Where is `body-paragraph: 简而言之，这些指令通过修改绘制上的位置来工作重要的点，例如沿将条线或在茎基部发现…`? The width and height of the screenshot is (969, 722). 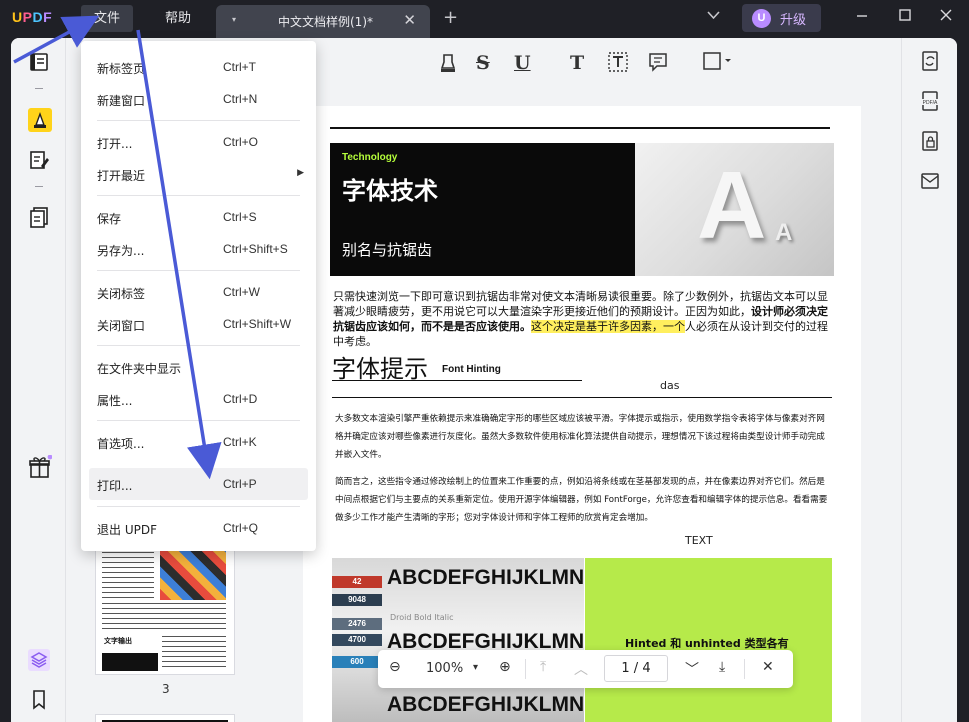
body-paragraph: 简而言之，这些指令通过修改绘制上的位置来工作重要的点，例如沿将条线或在茎基部发现… is located at coordinates (581, 500).